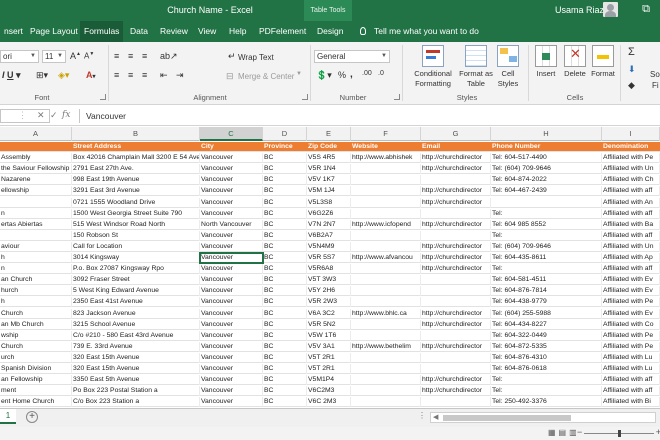 This screenshot has height=440, width=660. What do you see at coordinates (603, 62) in the screenshot?
I see `format-cells-button: Format` at bounding box center [603, 62].